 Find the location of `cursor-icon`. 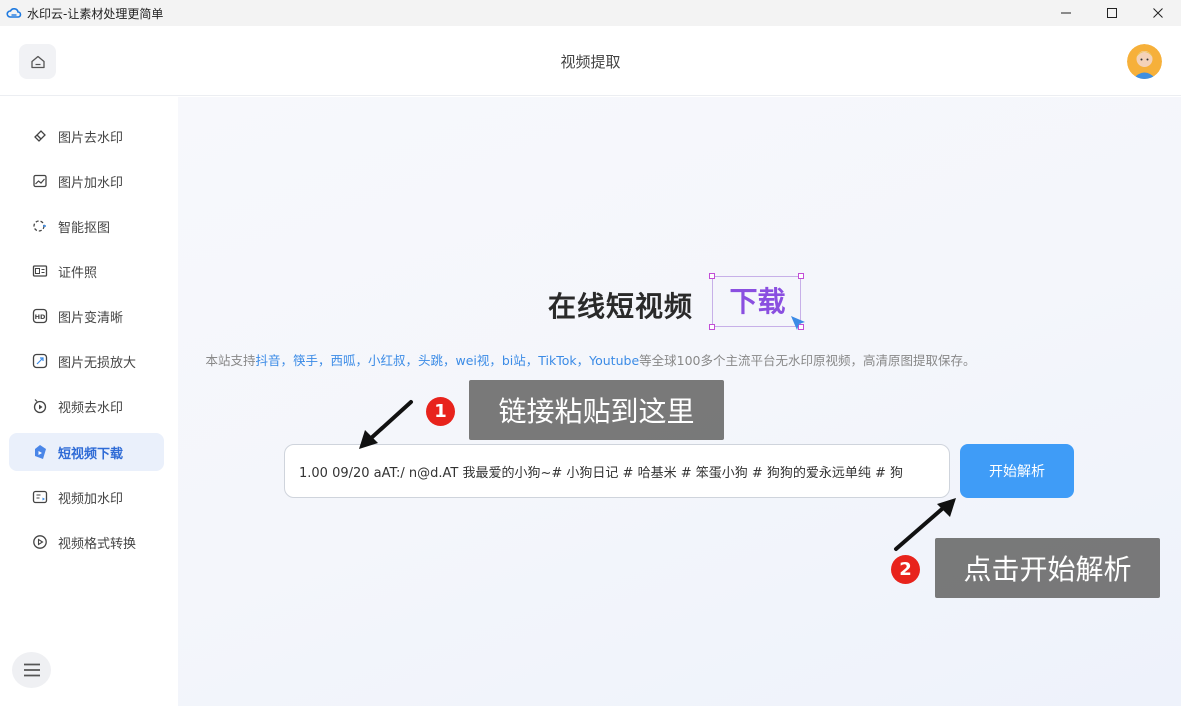

cursor-icon is located at coordinates (798, 323).